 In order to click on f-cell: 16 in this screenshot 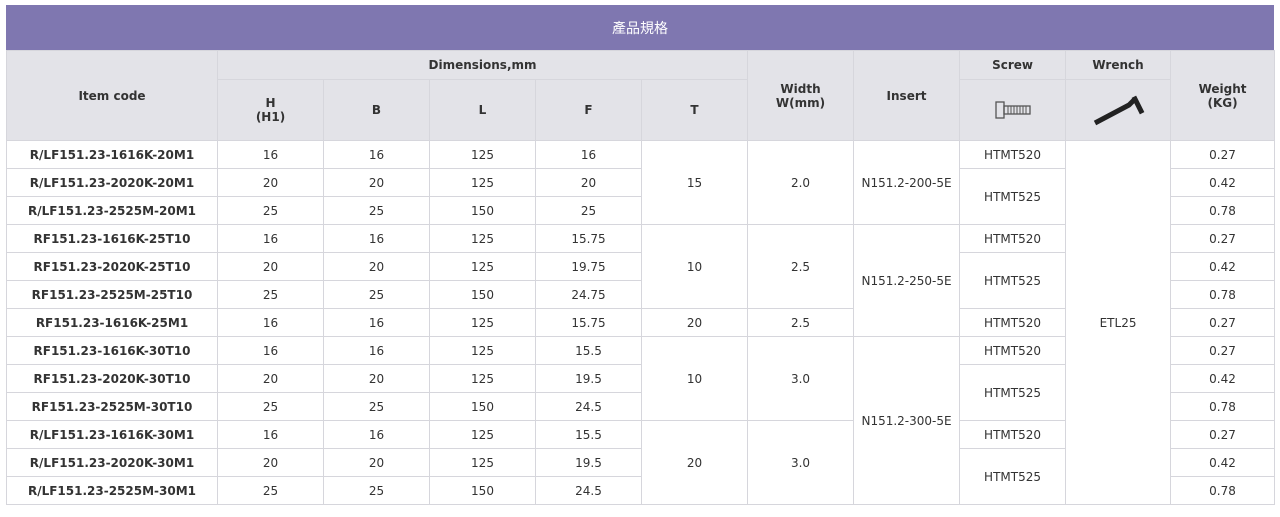, I will do `click(588, 154)`.